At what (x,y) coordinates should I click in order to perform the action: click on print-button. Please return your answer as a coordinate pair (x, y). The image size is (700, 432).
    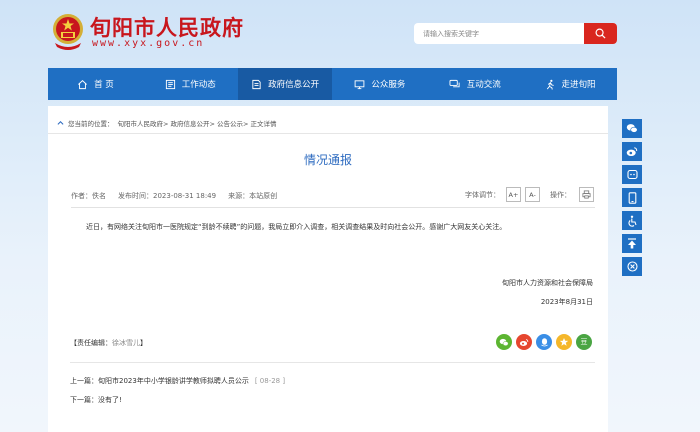
    Looking at the image, I should click on (586, 194).